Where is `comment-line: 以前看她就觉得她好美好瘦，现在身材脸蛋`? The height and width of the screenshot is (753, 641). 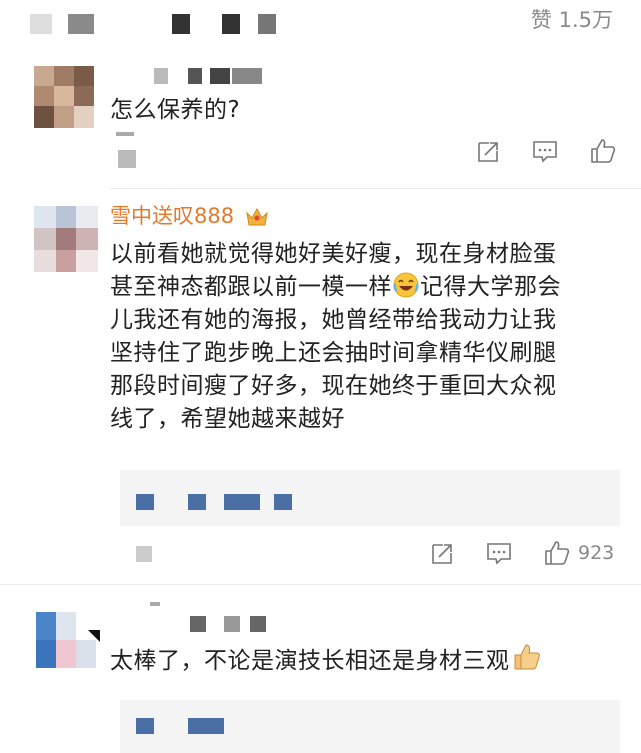
comment-line: 以前看她就觉得她好美好瘦，现在身材脸蛋 is located at coordinates (333, 254).